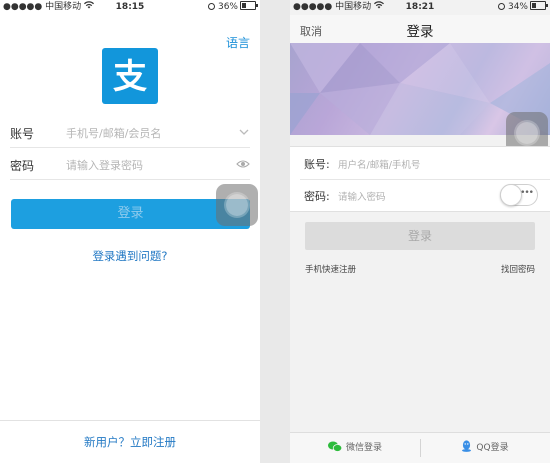 This screenshot has height=463, width=550. Describe the element at coordinates (113, 133) in the screenshot. I see `account-input: 手机号/邮箱/会员名` at that location.